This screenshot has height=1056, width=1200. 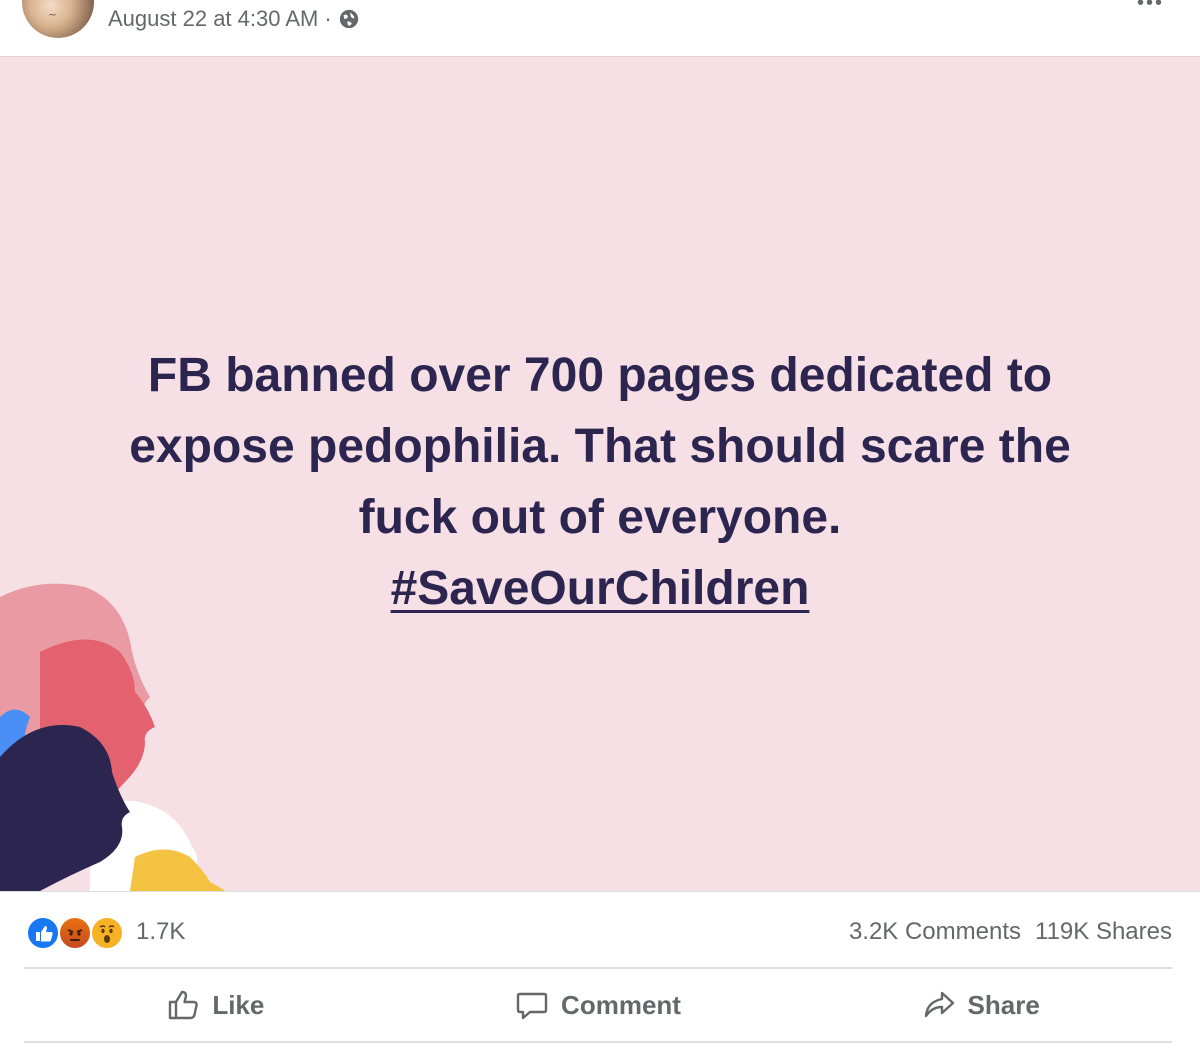 I want to click on reaction-count: 1.7K, so click(x=160, y=932).